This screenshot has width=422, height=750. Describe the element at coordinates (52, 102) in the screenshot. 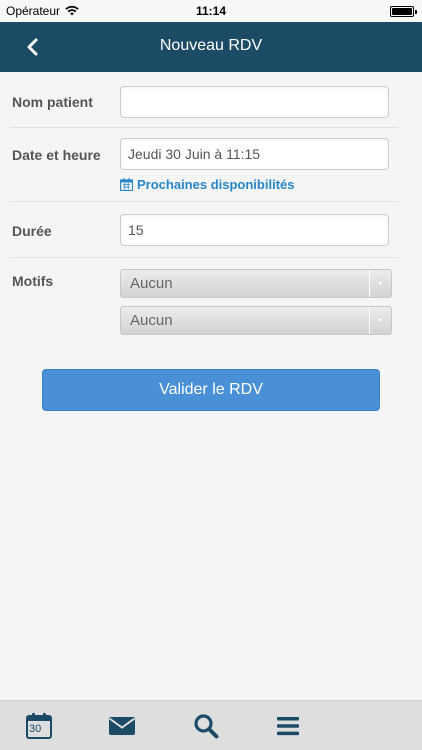

I see `patient-label: Nom patient` at that location.